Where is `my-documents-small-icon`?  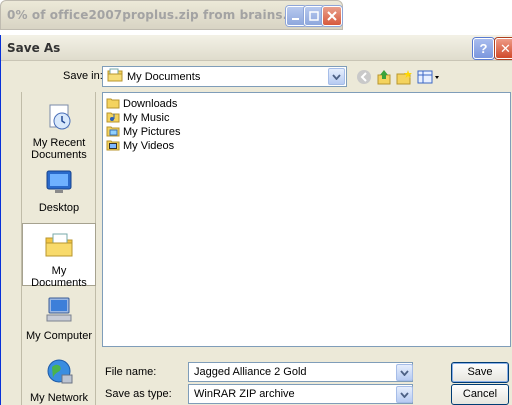
my-documents-small-icon is located at coordinates (115, 76).